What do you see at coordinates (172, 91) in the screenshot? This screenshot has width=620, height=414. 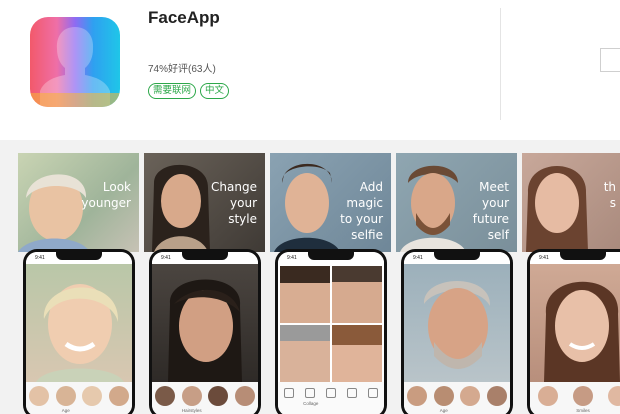 I see `tag-requires-network: 需要联网` at bounding box center [172, 91].